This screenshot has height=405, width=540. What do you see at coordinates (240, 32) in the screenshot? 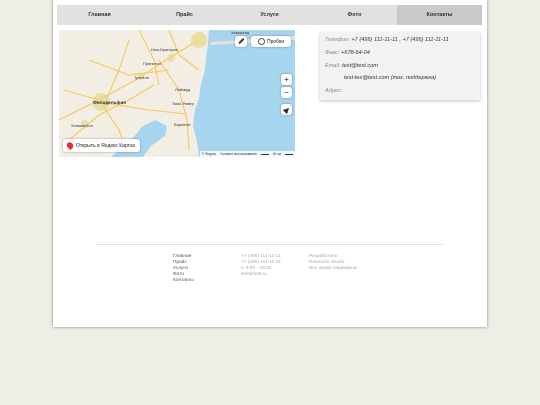
I see `map-label-hempstead: Хемпстед` at bounding box center [240, 32].